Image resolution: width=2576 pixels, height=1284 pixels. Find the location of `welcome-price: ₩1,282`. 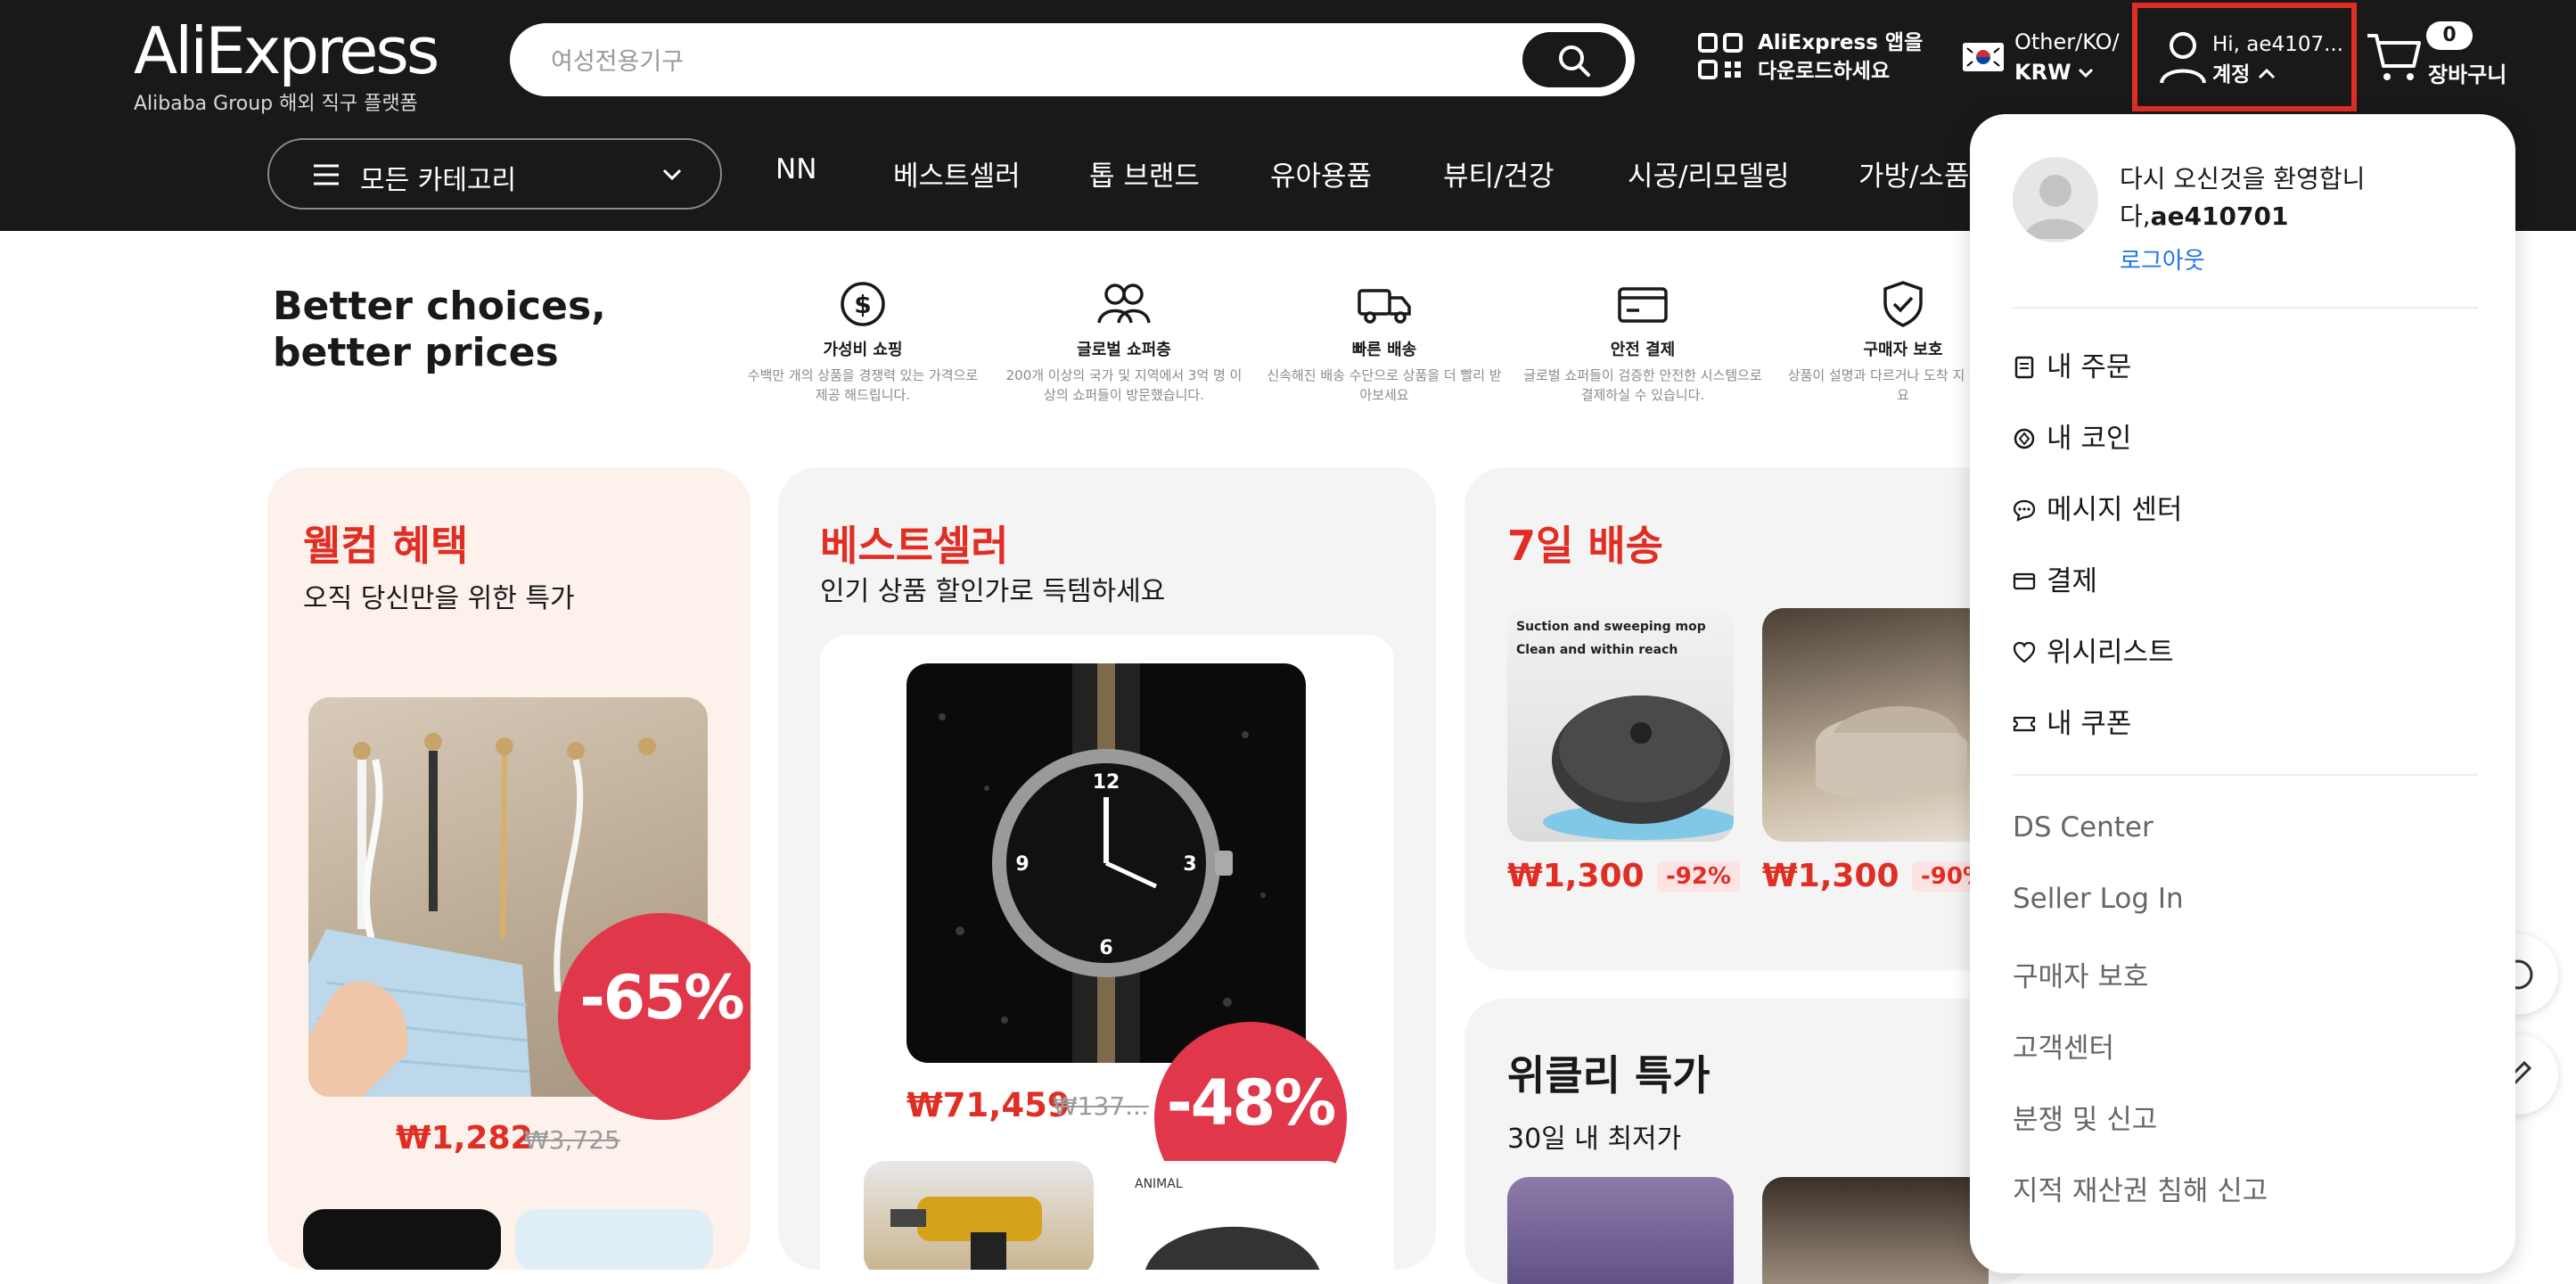

welcome-price: ₩1,282 is located at coordinates (464, 1138).